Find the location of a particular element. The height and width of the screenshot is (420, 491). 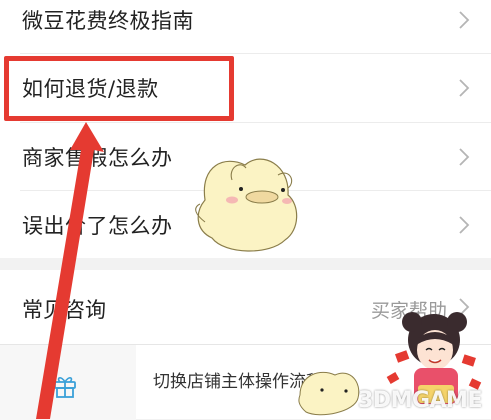

buyer-help-link: 买家帮助 is located at coordinates (409, 309).